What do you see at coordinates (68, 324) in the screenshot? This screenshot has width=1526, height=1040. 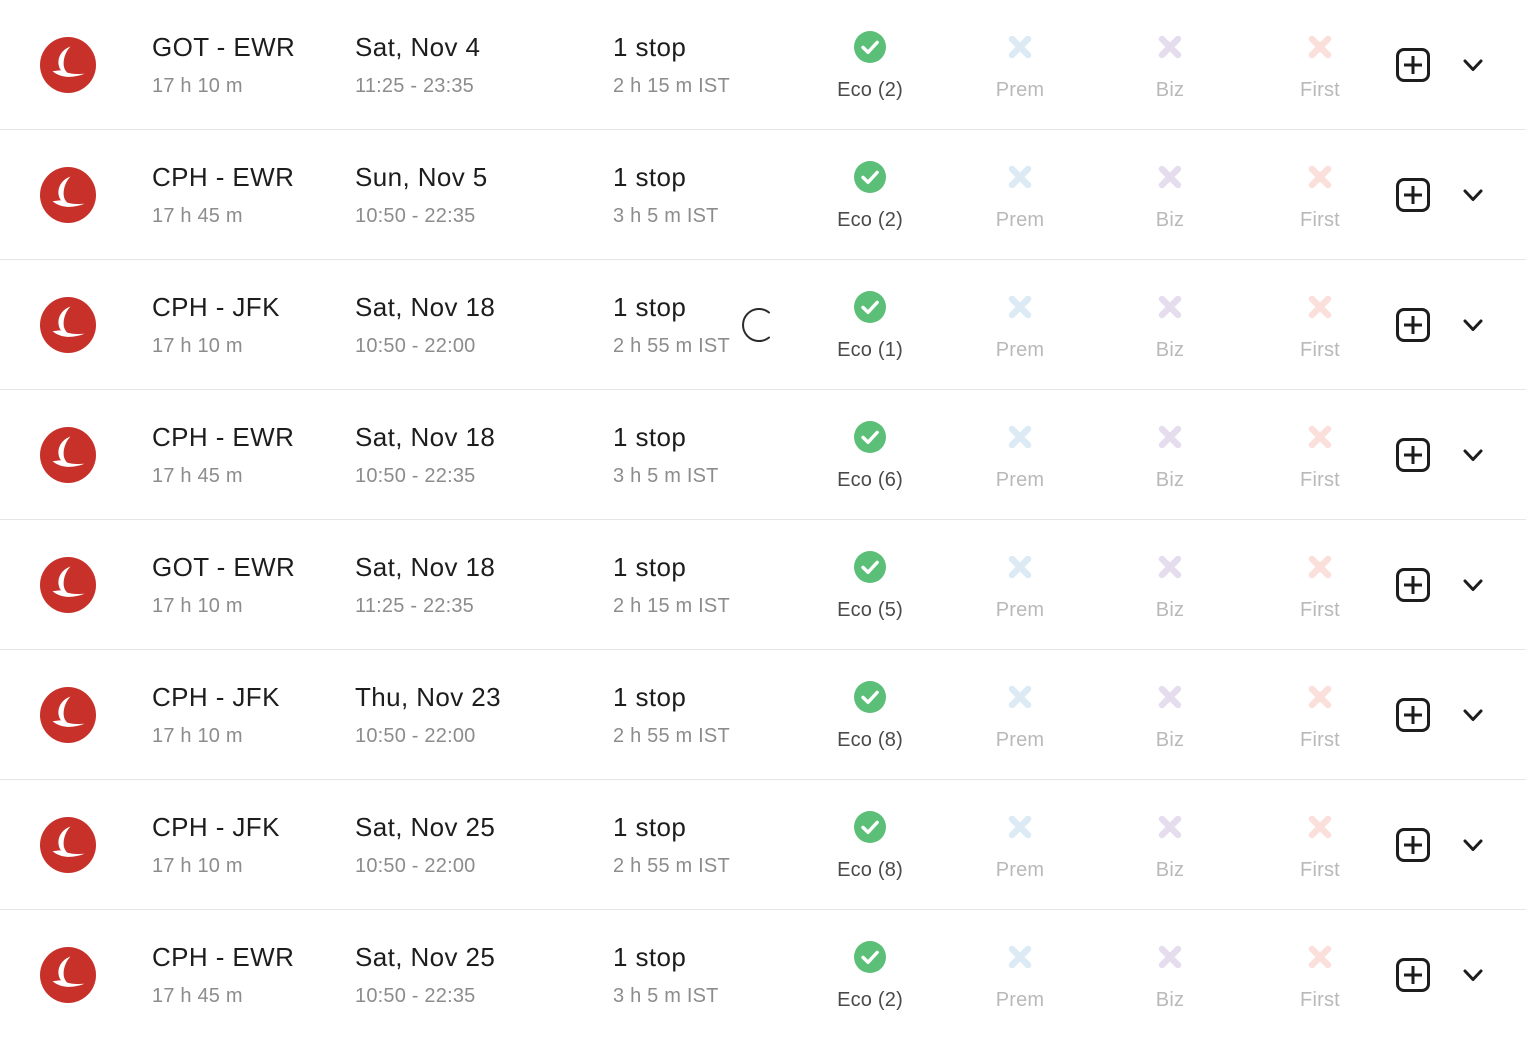 I see `airline-logo-cell` at bounding box center [68, 324].